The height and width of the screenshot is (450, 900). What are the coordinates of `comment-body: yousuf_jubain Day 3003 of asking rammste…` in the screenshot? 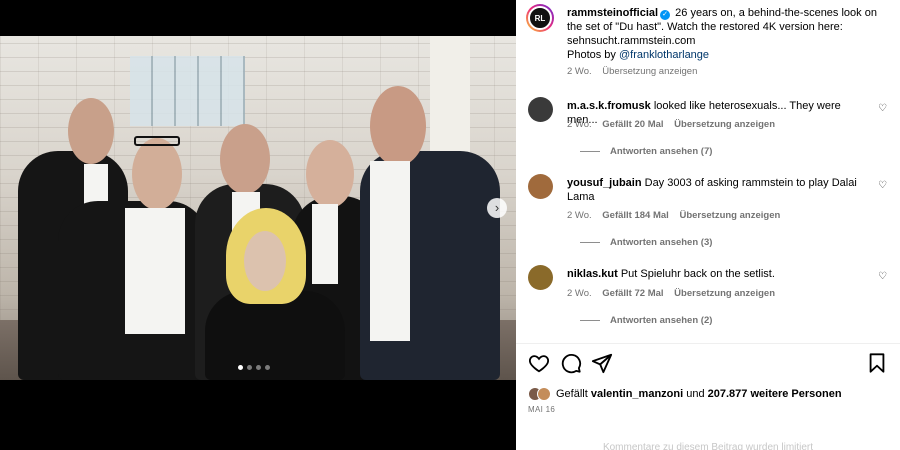 It's located at (717, 190).